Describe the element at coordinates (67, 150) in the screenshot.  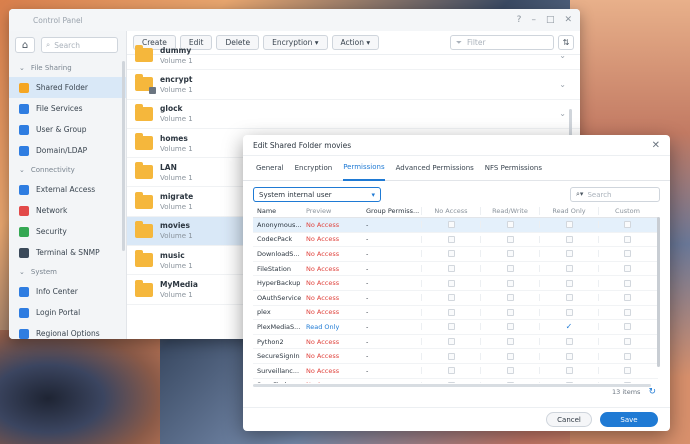
I see `sidebar-item: Domain/LDAP` at that location.